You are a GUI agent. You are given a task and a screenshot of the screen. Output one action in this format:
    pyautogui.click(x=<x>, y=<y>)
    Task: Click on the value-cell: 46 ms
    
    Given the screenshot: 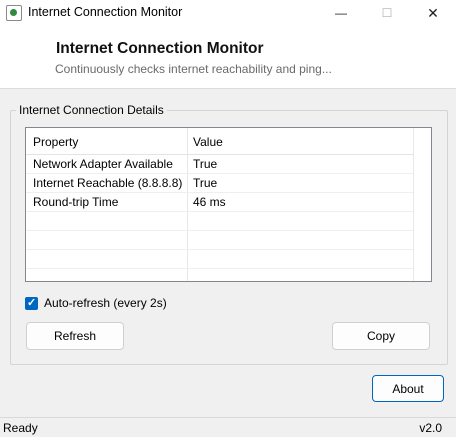 What is the action you would take?
    pyautogui.click(x=209, y=202)
    